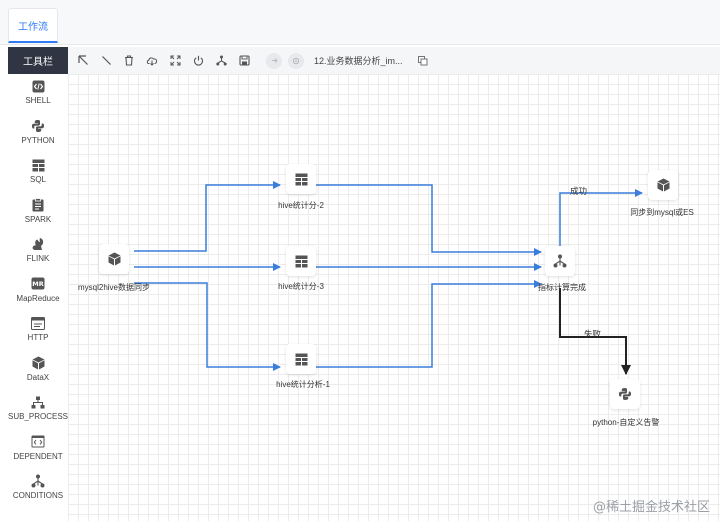 The height and width of the screenshot is (521, 720). Describe the element at coordinates (38, 292) in the screenshot. I see `tool-mapreduce: MR MapReduce` at that location.